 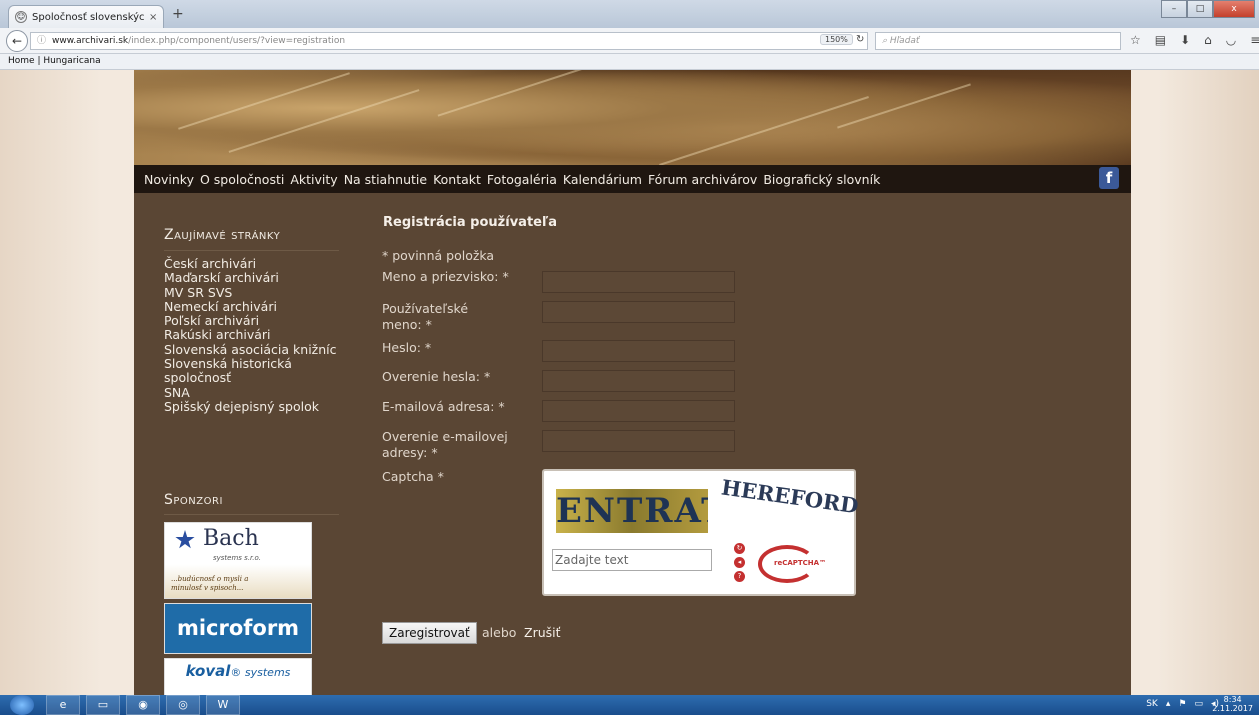 I want to click on sidebar-heading-links: Zaujímavé stránky, so click(x=222, y=235).